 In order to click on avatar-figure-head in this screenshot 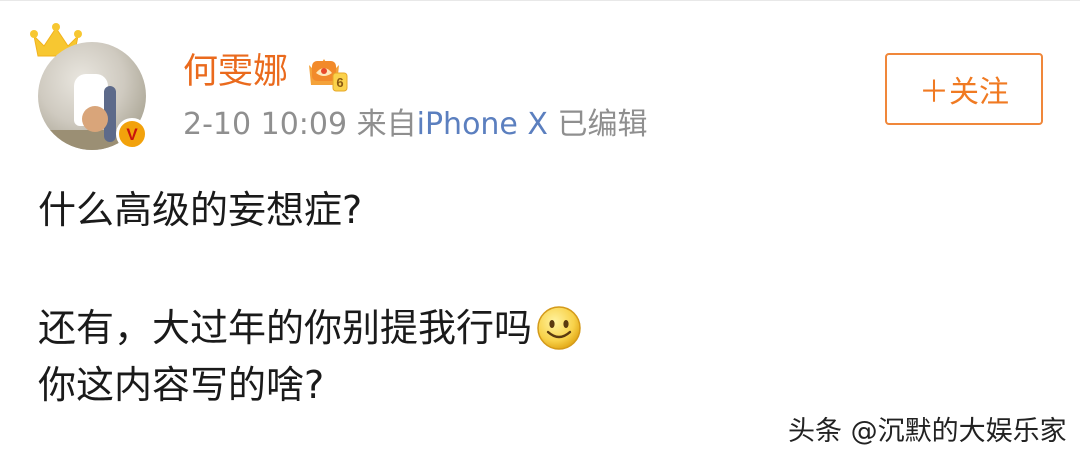, I will do `click(95, 119)`.